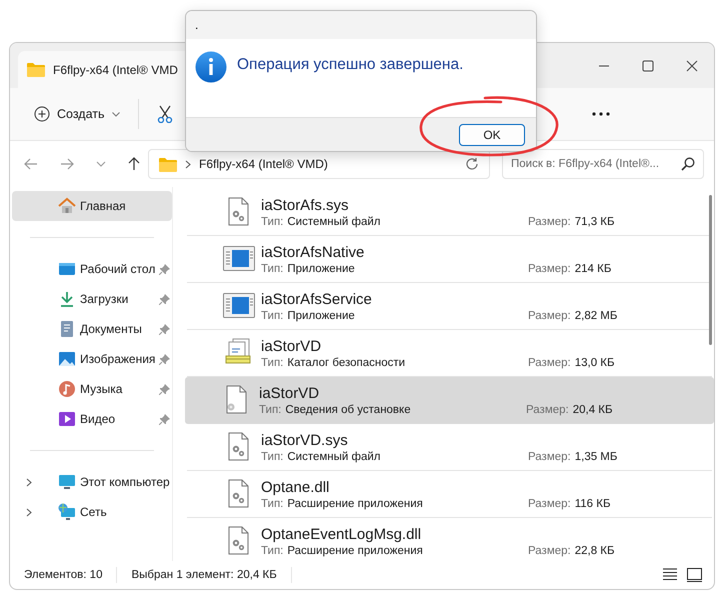  I want to click on new-button: Создать, so click(77, 114).